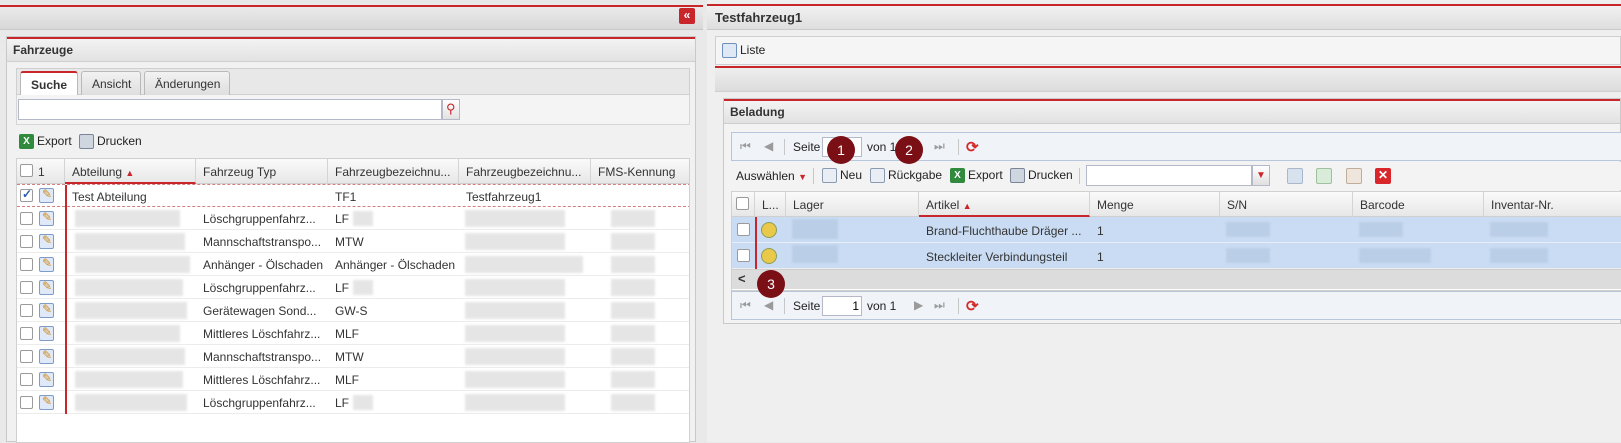 The height and width of the screenshot is (443, 1621). What do you see at coordinates (1176, 256) in the screenshot?
I see `table-row: Steckleiter Verbindungsteil 1` at bounding box center [1176, 256].